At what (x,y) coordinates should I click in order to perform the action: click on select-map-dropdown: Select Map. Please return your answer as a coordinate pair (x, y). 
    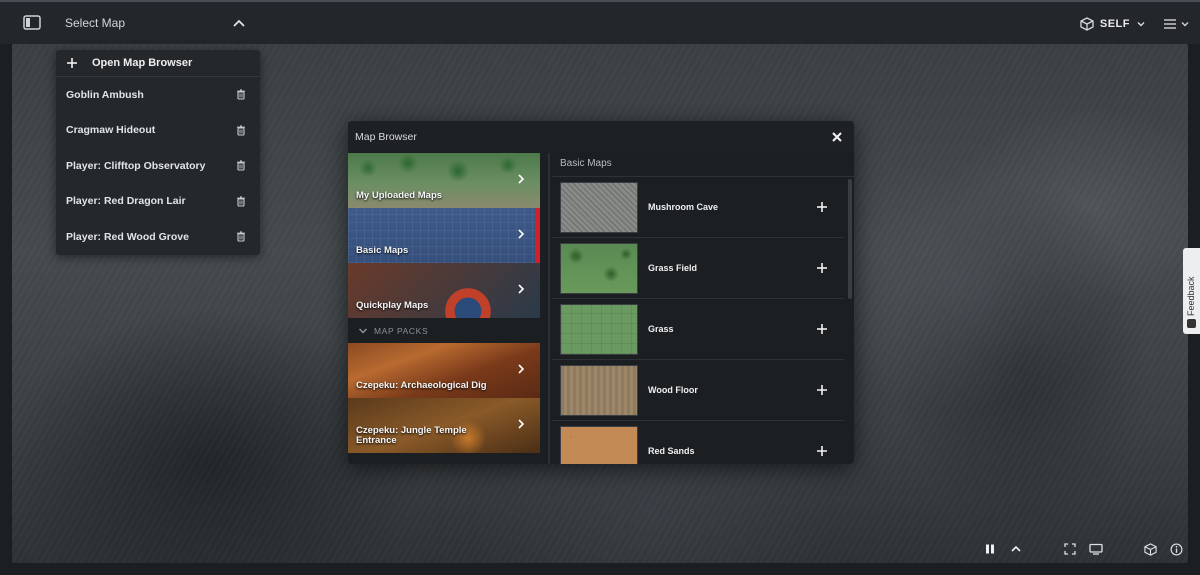
    Looking at the image, I should click on (154, 23).